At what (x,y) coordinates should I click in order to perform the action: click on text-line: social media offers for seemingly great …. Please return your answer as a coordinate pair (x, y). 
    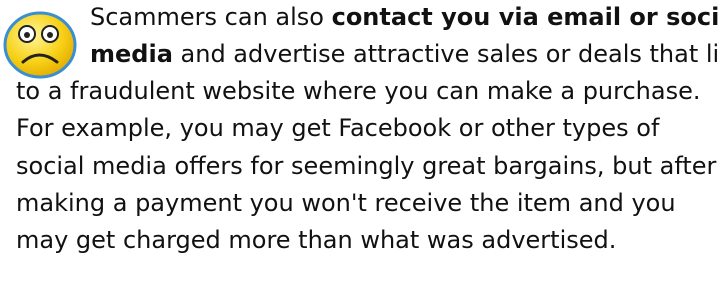
    Looking at the image, I should click on (366, 166).